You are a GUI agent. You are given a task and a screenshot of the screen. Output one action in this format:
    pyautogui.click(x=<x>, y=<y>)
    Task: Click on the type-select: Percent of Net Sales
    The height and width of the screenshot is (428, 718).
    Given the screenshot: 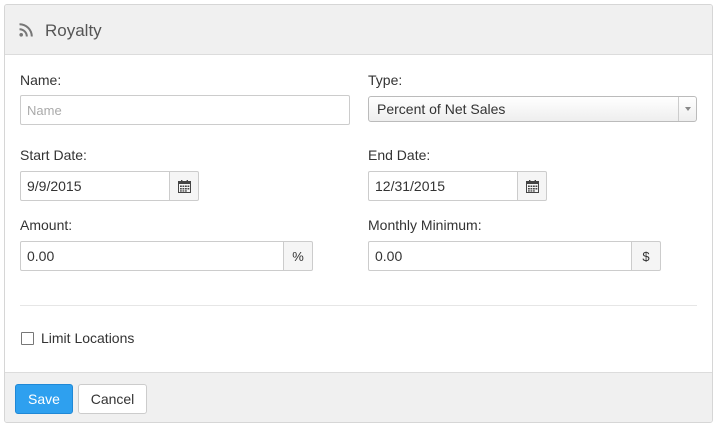 What is the action you would take?
    pyautogui.click(x=532, y=109)
    